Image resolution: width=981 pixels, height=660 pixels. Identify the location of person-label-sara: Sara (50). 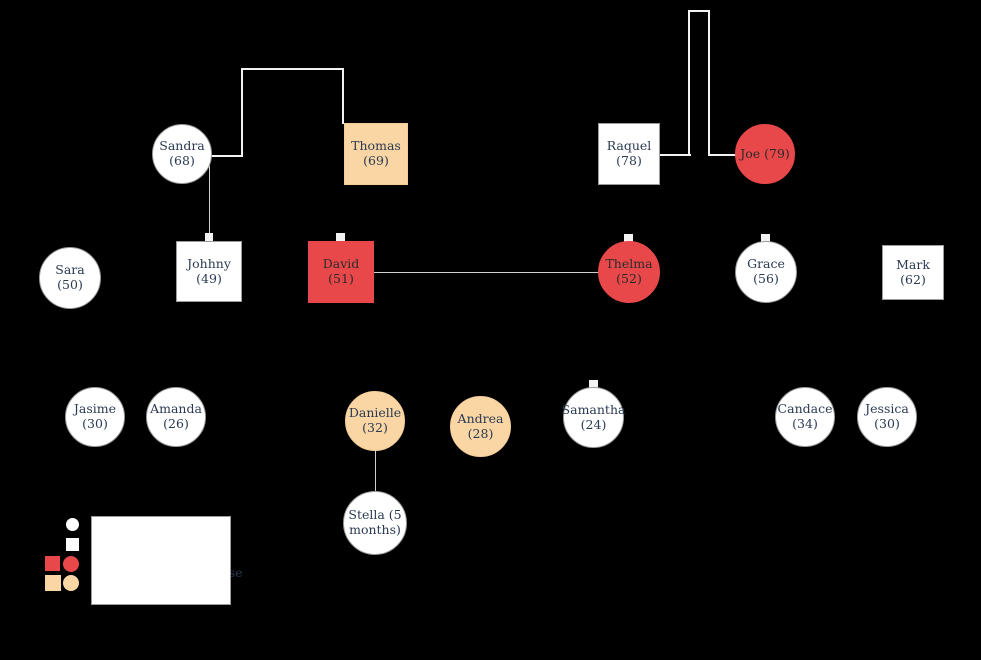
(70, 277).